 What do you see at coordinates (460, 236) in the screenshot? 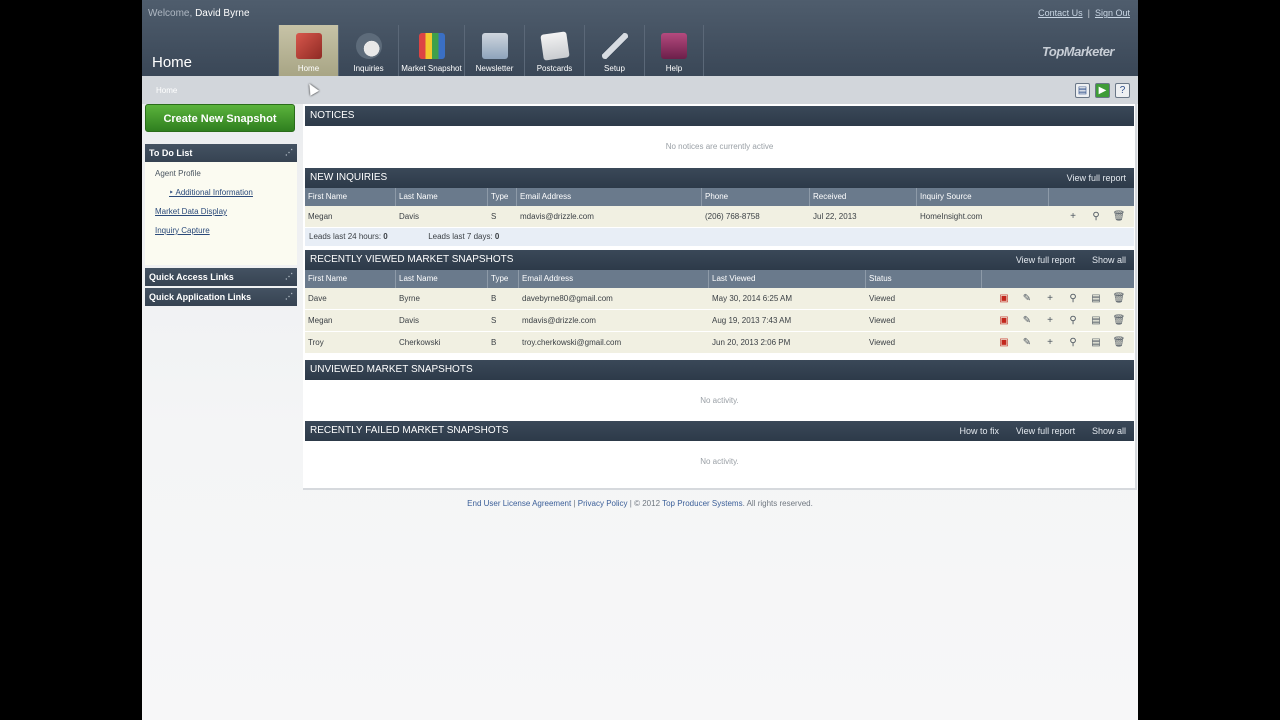
I see `leads-7d-label: Leads last 7 days:` at bounding box center [460, 236].